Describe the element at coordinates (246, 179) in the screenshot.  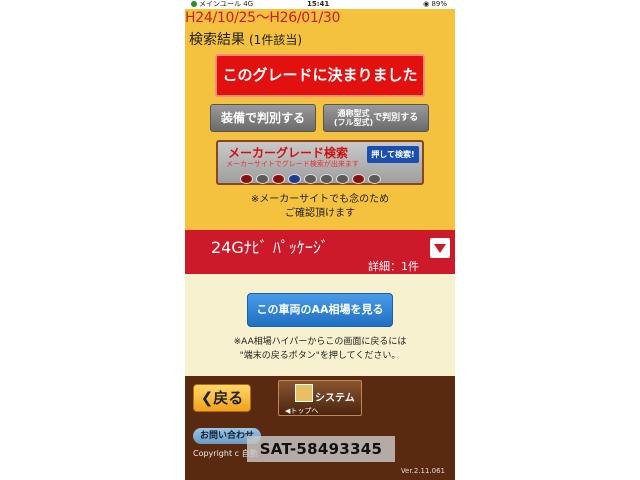
I see `toyota-logo-icon` at that location.